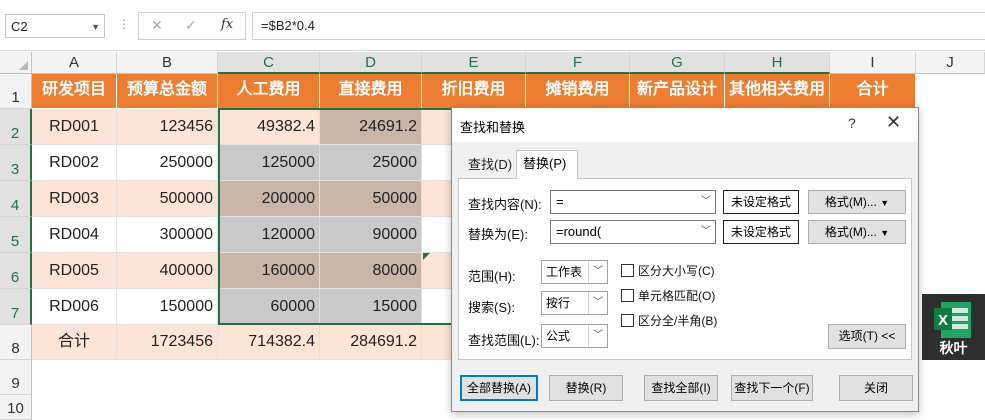 The image size is (985, 420). Describe the element at coordinates (677, 296) in the screenshot. I see `match-cell-label: 单元格匹配(O)` at that location.